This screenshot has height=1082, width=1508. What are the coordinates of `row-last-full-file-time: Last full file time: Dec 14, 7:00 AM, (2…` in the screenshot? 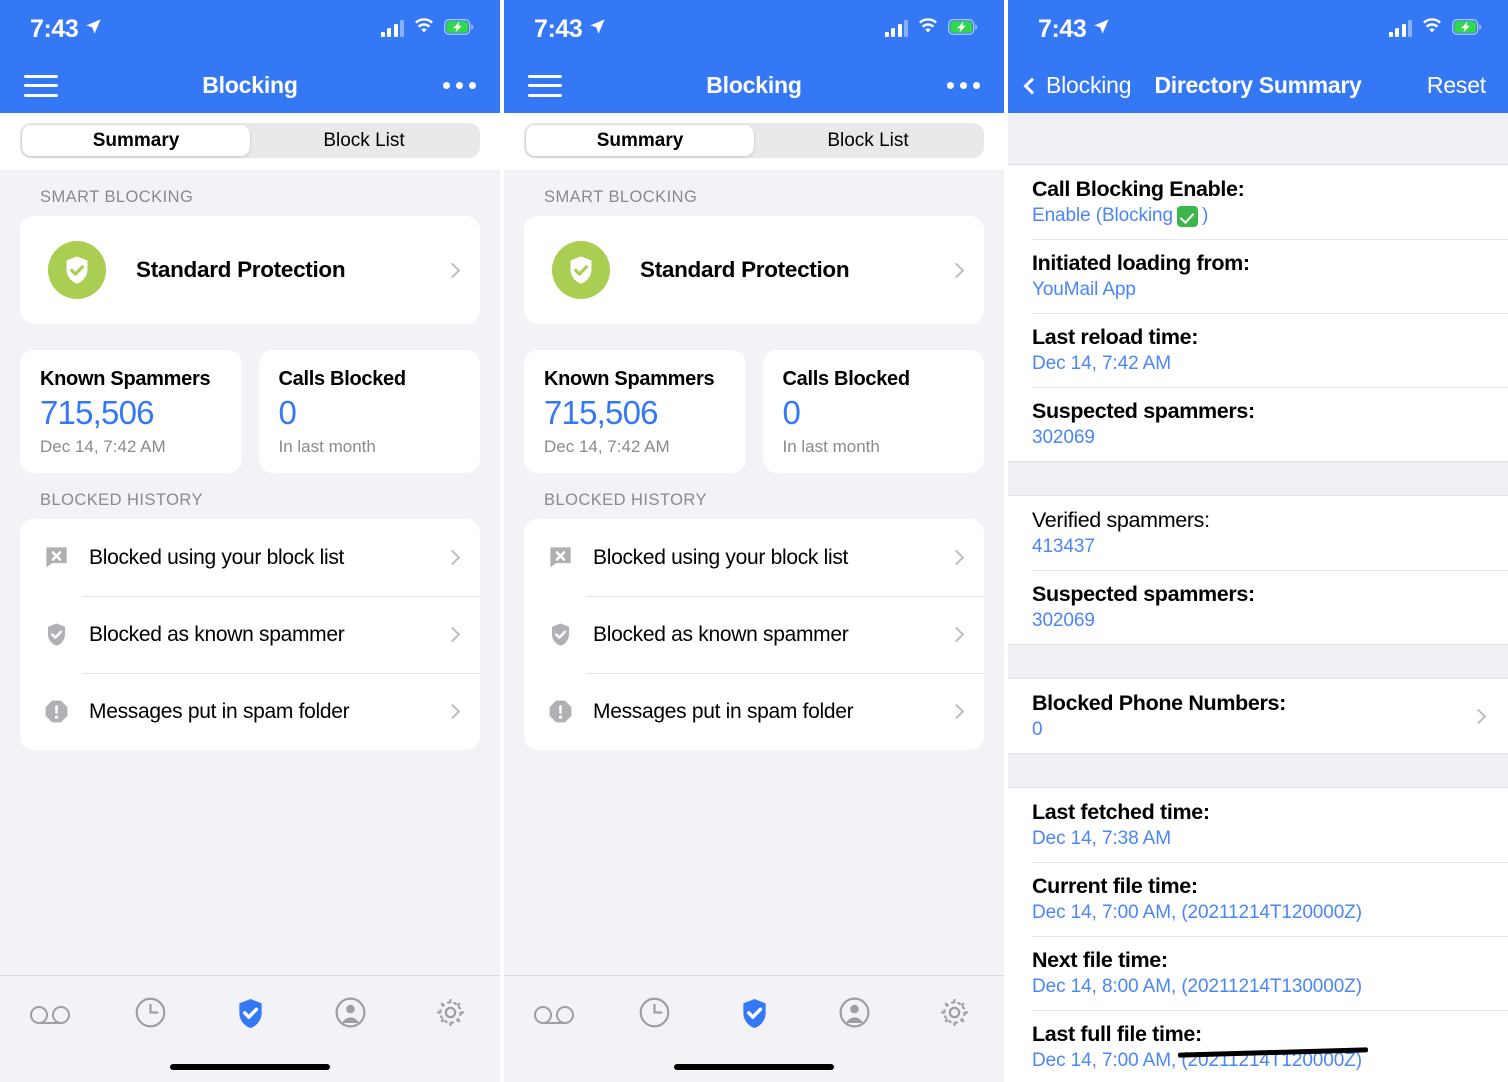 It's located at (1258, 1046).